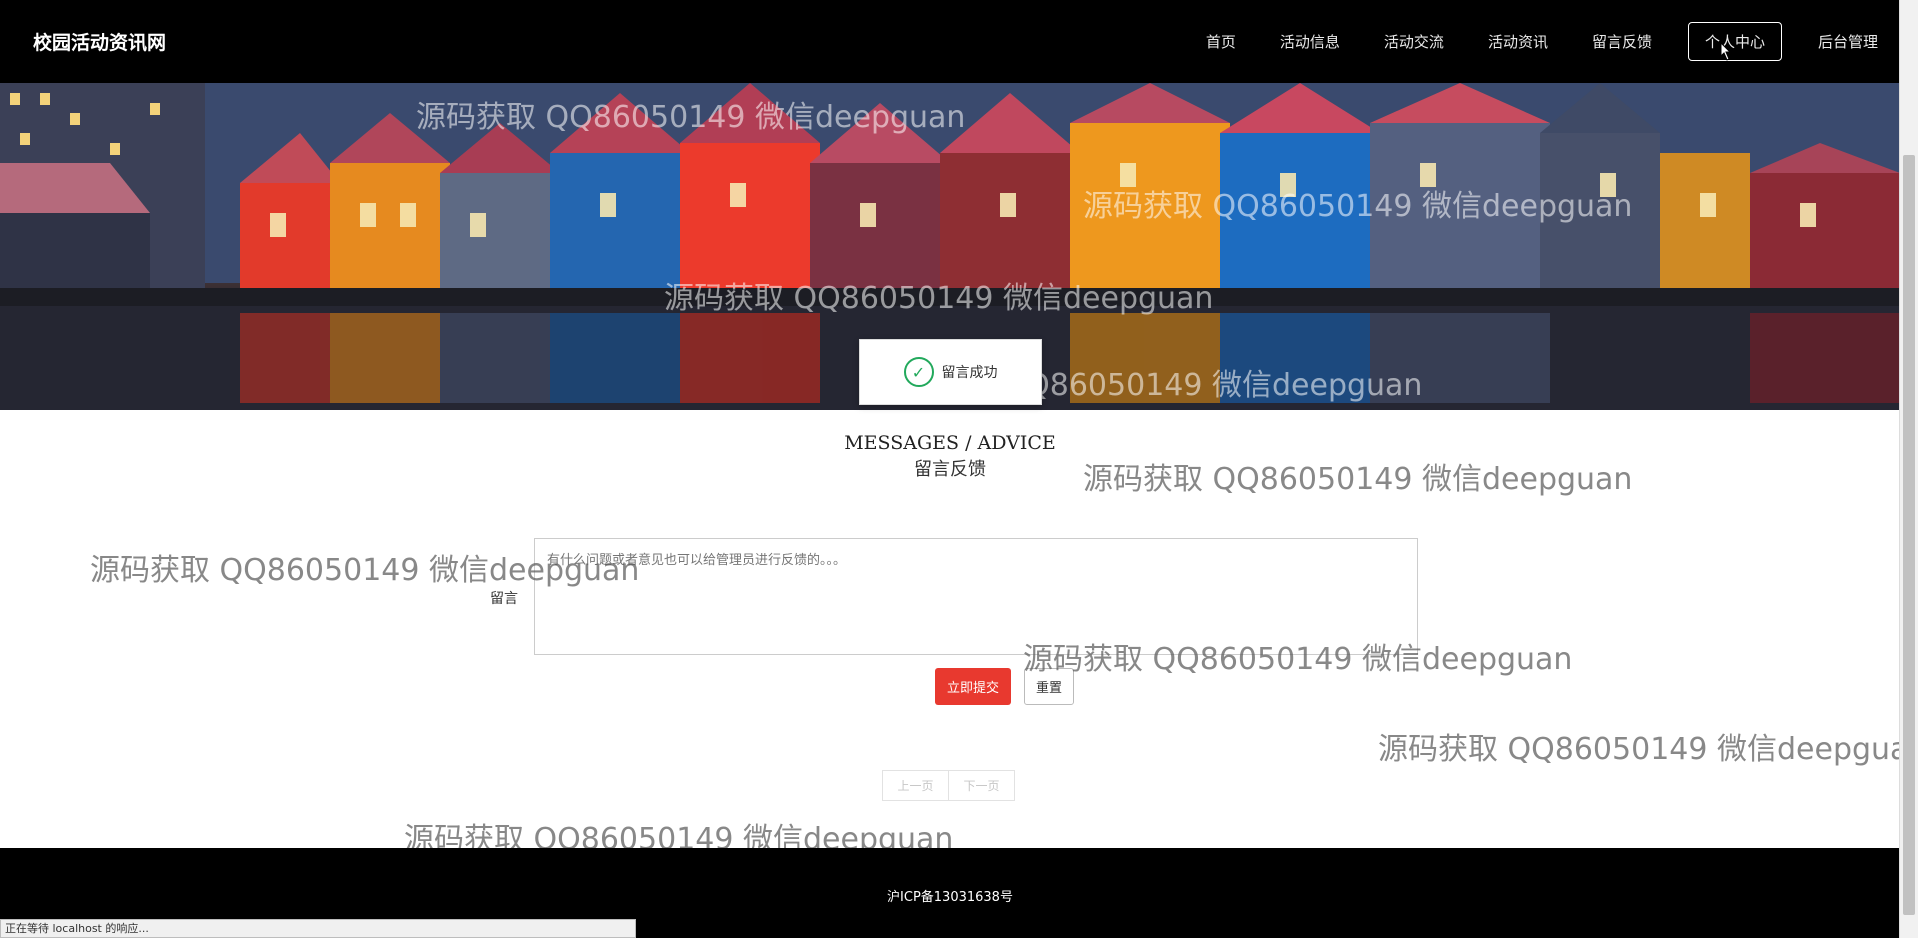 The height and width of the screenshot is (938, 1918). I want to click on success-toast: ✓ 留言成功, so click(950, 372).